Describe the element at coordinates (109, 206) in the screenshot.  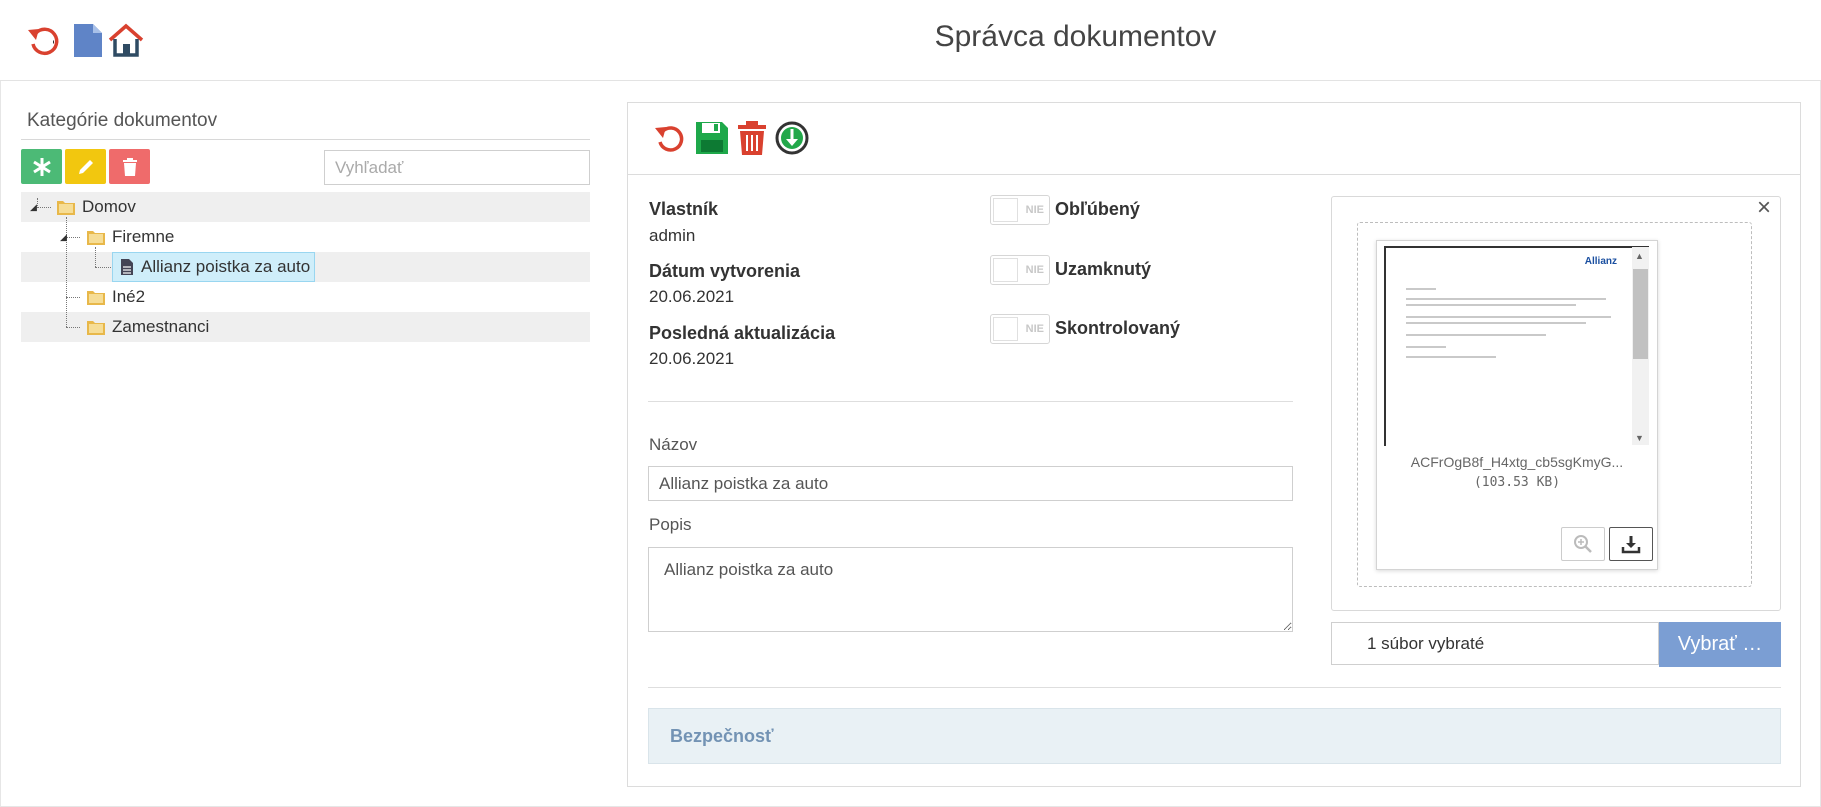
I see `tree-node-label: Domov` at that location.